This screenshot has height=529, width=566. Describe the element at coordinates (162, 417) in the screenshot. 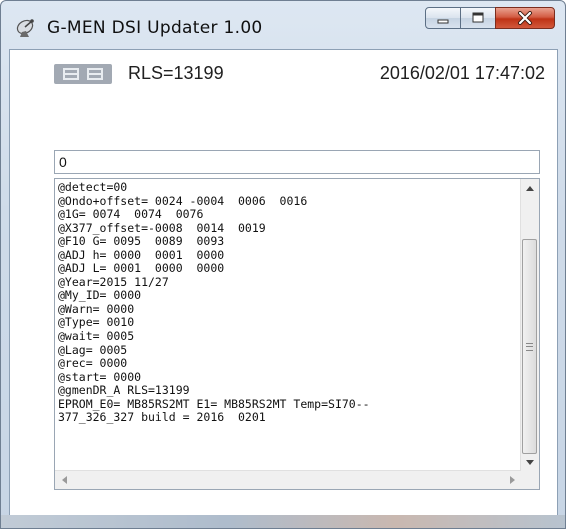

I see `log-line: 377_326_327 build = 2016 0201` at that location.